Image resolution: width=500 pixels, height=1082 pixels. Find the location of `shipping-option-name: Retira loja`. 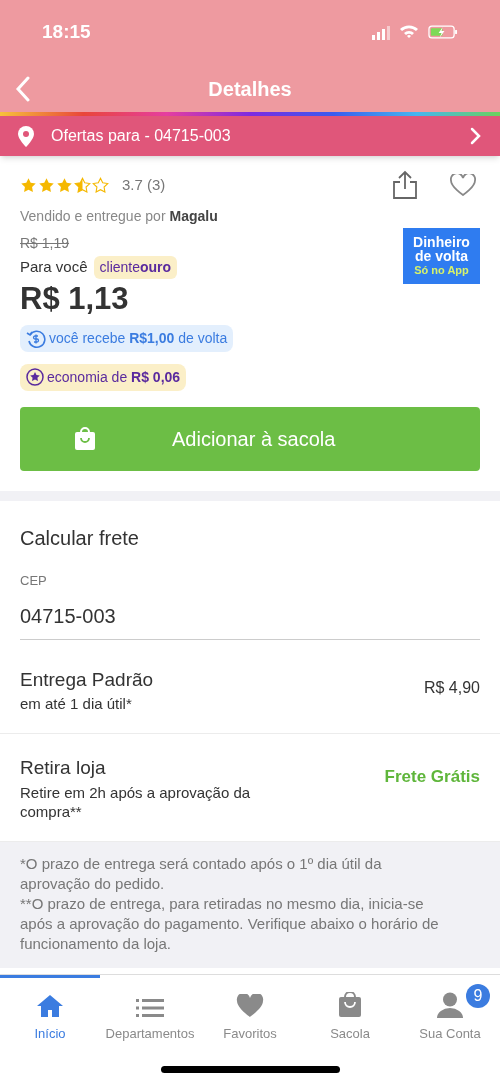

shipping-option-name: Retira loja is located at coordinates (63, 768).